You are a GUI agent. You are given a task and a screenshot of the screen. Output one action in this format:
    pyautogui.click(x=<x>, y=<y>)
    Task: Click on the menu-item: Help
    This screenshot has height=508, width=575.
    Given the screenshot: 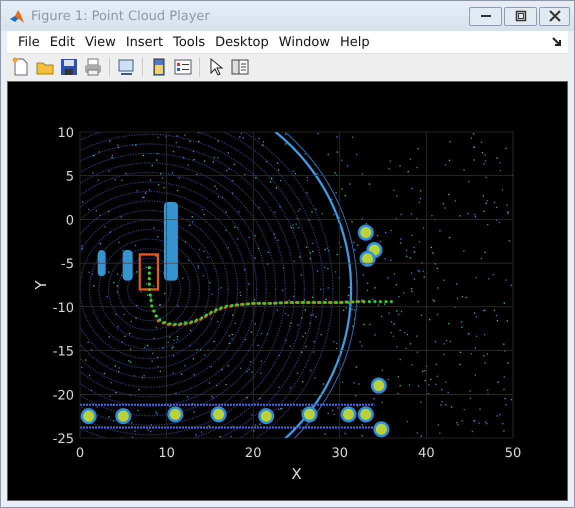 What is the action you would take?
    pyautogui.click(x=355, y=42)
    